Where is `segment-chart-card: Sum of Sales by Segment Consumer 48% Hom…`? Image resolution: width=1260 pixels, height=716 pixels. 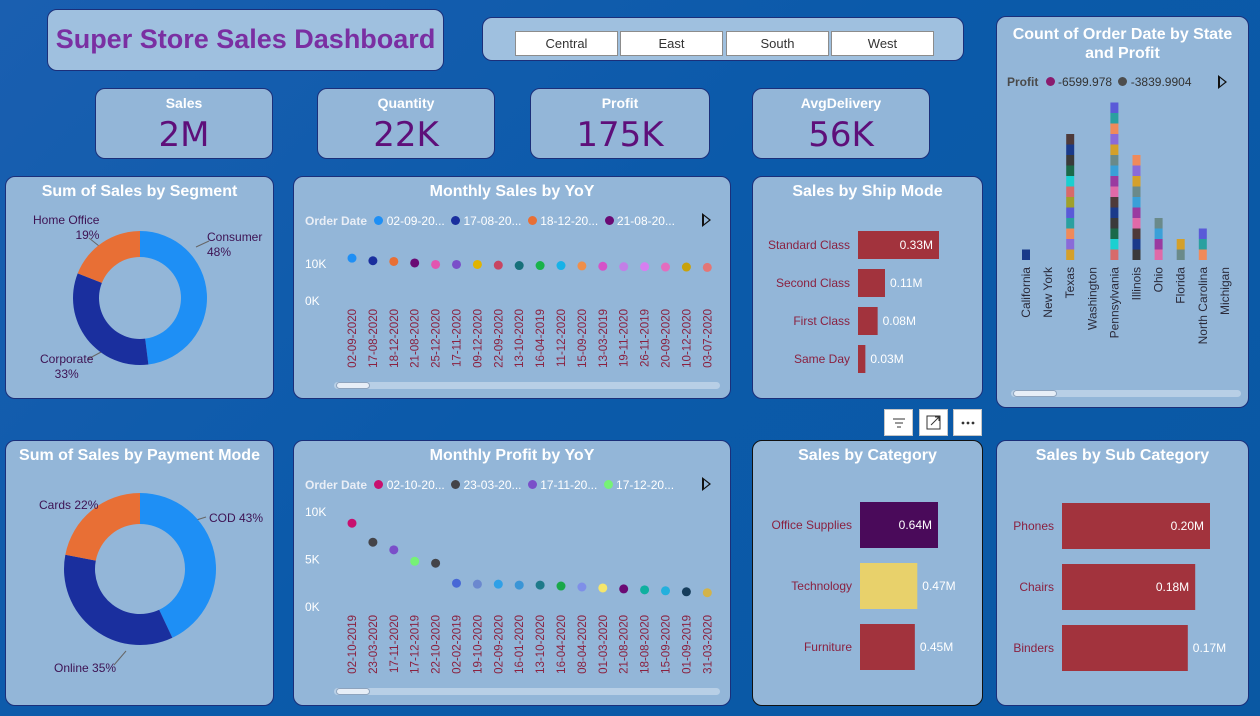
segment-chart-card: Sum of Sales by Segment Consumer 48% Hom… is located at coordinates (139, 287).